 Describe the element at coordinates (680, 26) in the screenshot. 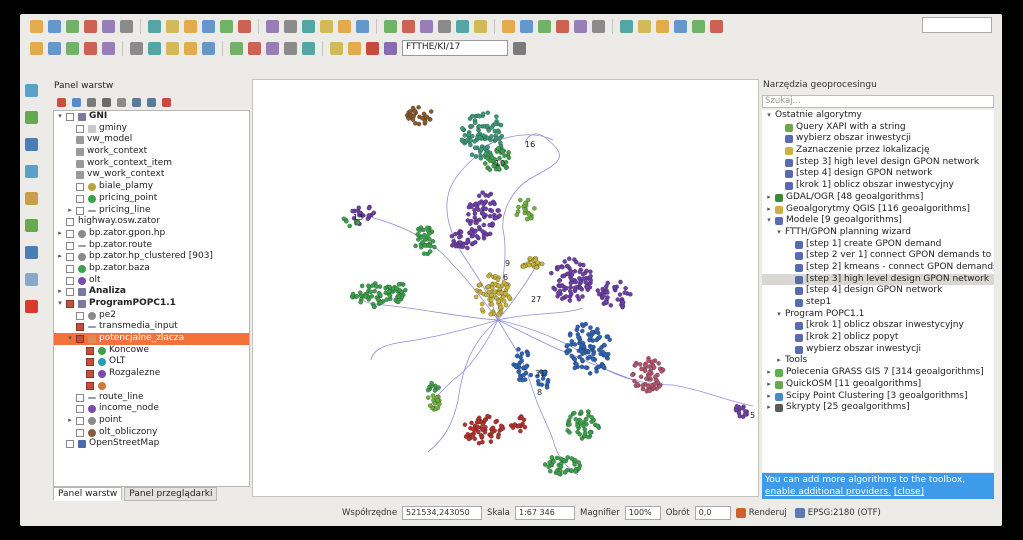

I see `plugin-icon-d` at that location.